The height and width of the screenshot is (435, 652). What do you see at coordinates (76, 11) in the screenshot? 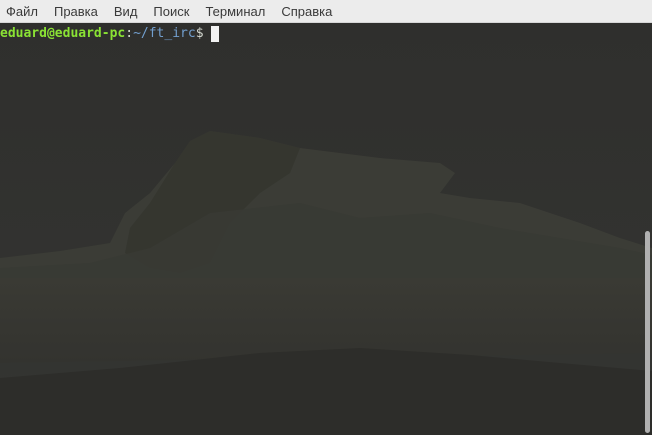
I see `menu-edit: Правка` at bounding box center [76, 11].